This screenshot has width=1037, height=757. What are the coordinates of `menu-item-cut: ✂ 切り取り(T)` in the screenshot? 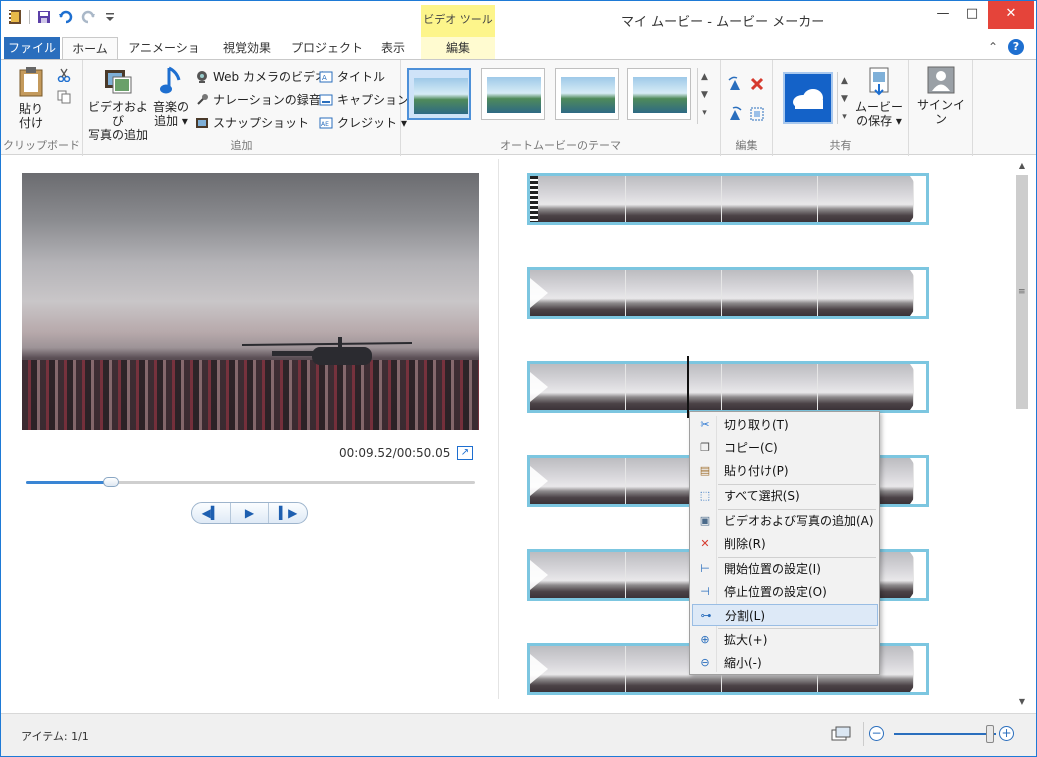 It's located at (785, 425).